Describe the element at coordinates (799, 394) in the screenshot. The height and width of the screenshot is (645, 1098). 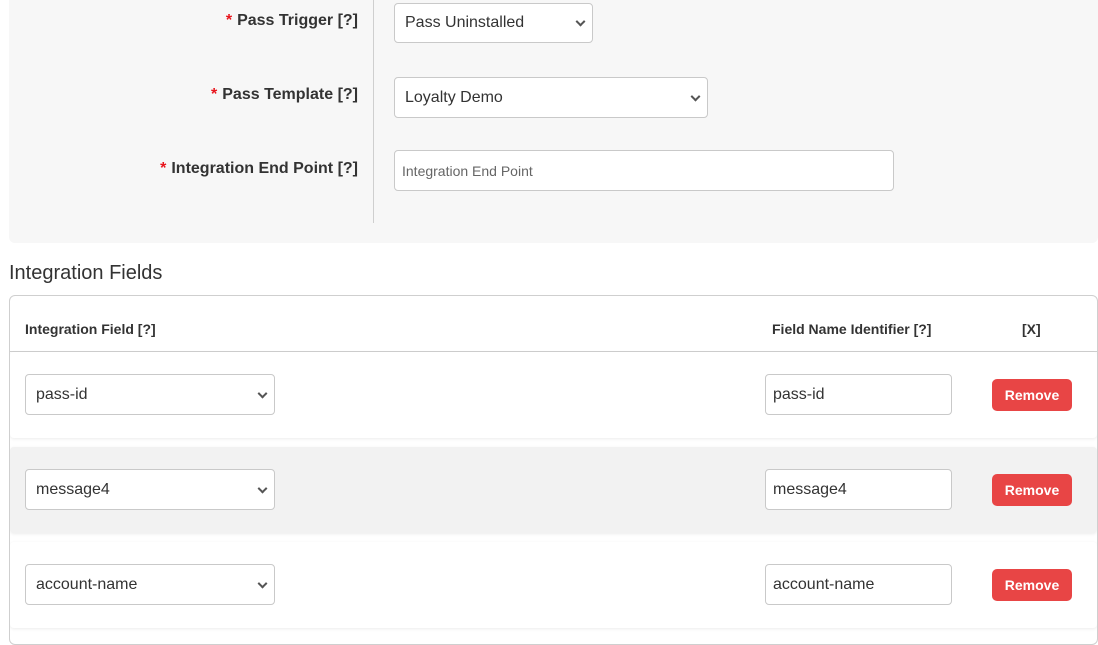
I see `field-name-identifier-value: pass-id` at that location.